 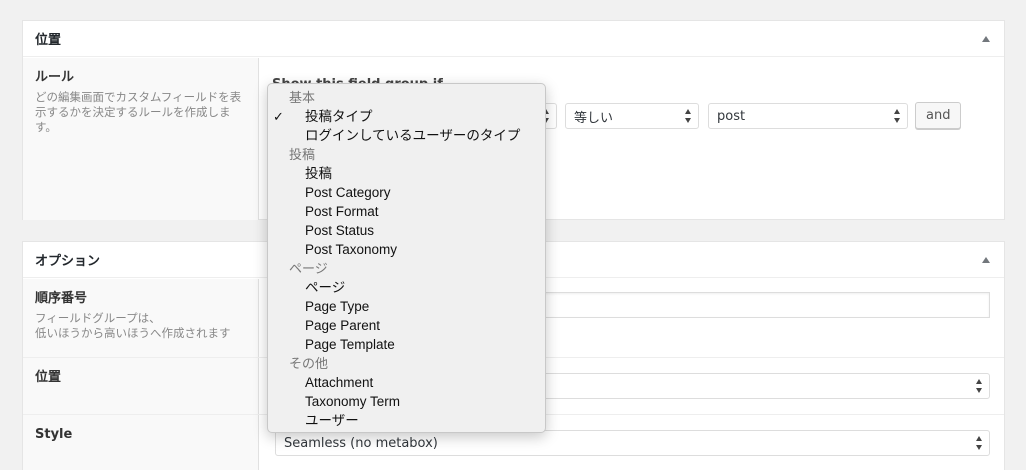 I want to click on location-title: 位置, so click(x=48, y=40).